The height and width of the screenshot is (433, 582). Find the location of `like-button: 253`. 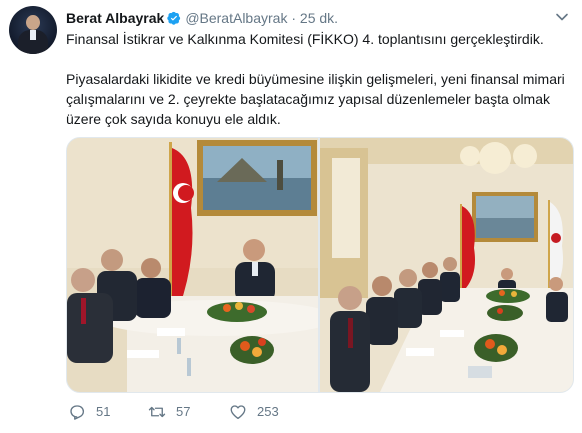

like-button: 253 is located at coordinates (264, 412).